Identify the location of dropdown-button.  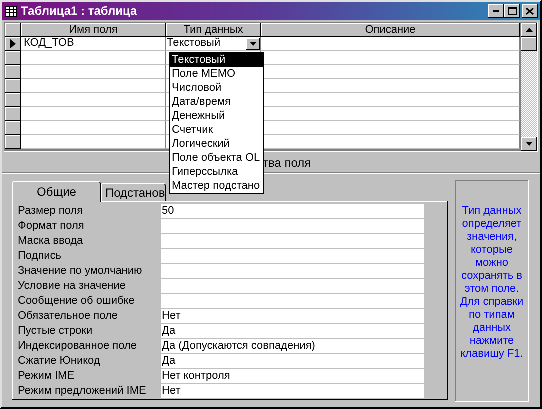
(253, 44).